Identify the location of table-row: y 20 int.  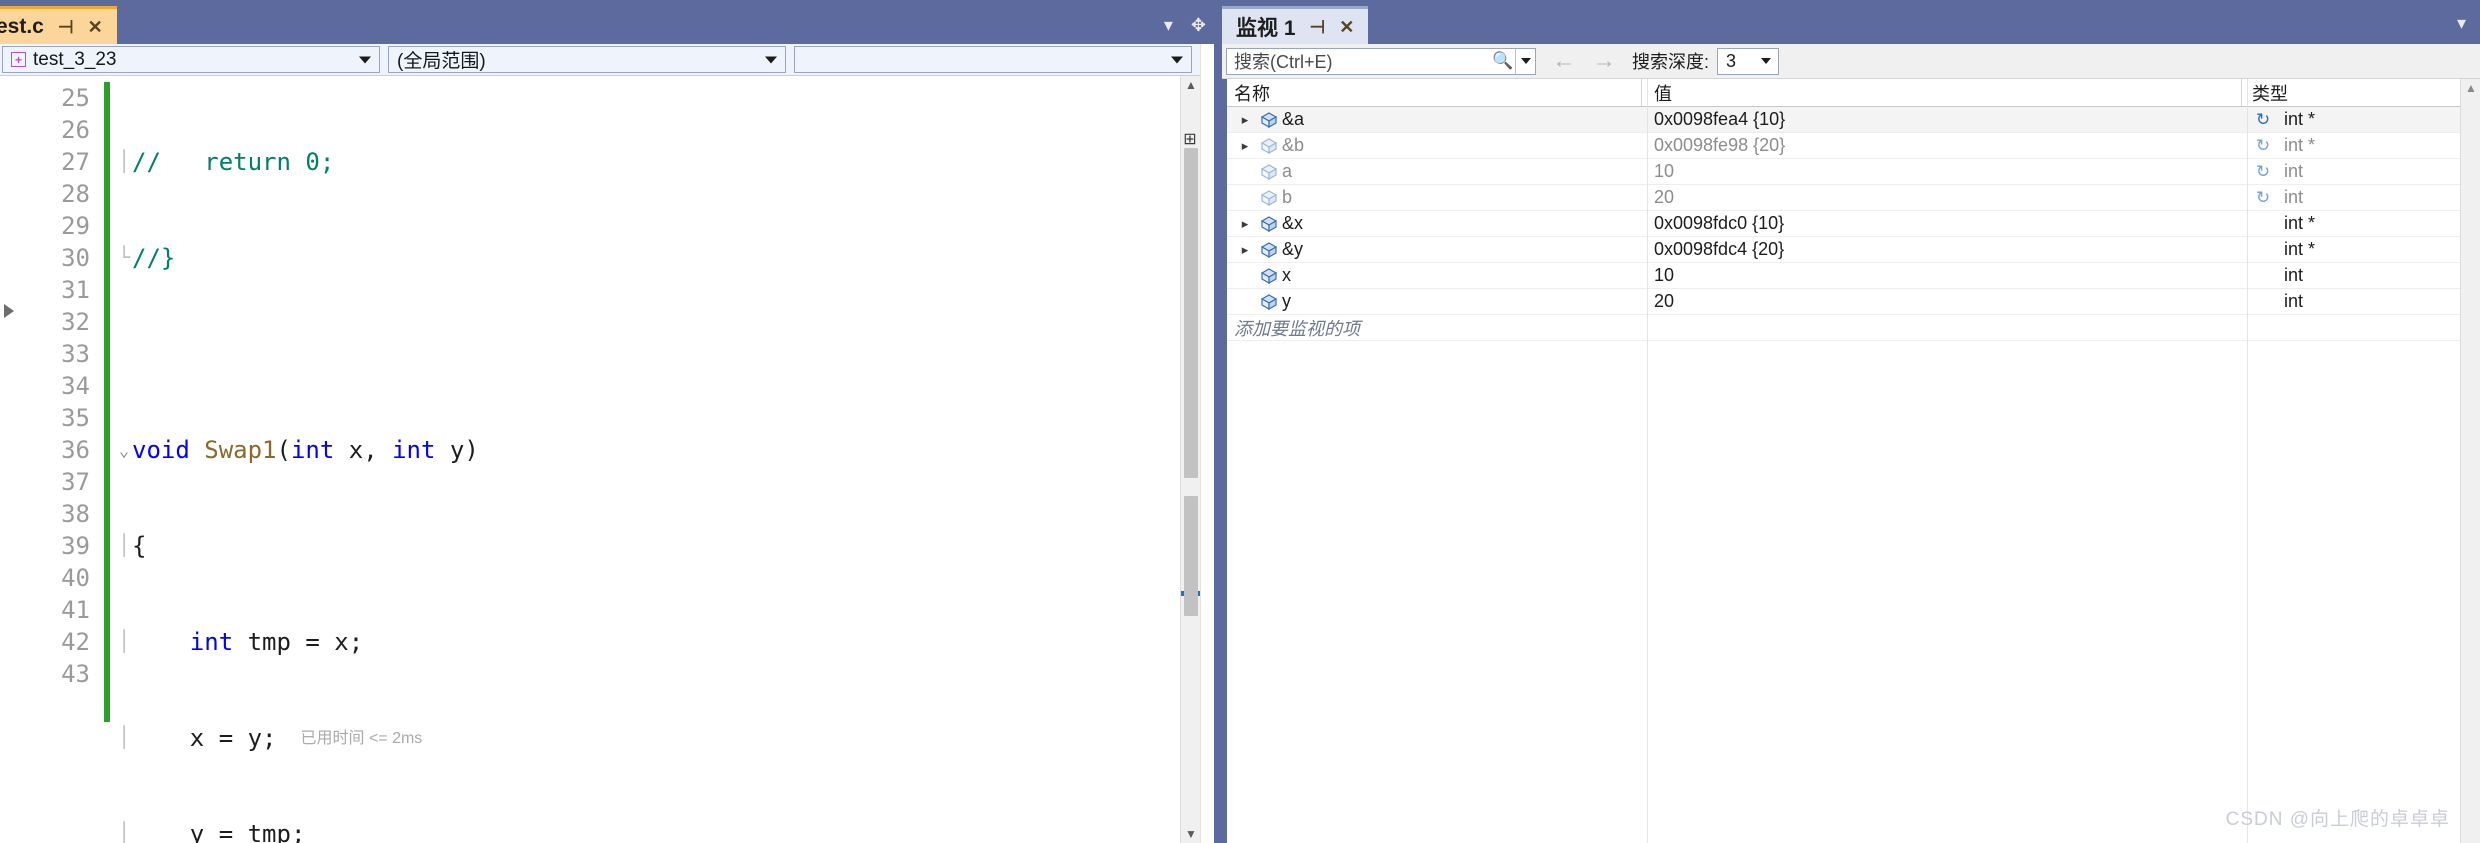
(1851, 302).